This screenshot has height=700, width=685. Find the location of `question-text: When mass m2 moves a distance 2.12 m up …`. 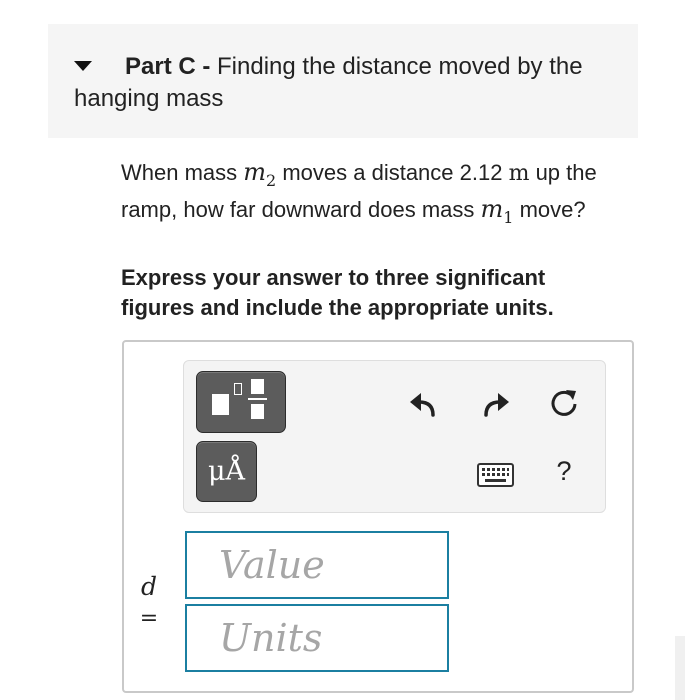

question-text: When mass m2 moves a distance 2.12 m up … is located at coordinates (371, 195).